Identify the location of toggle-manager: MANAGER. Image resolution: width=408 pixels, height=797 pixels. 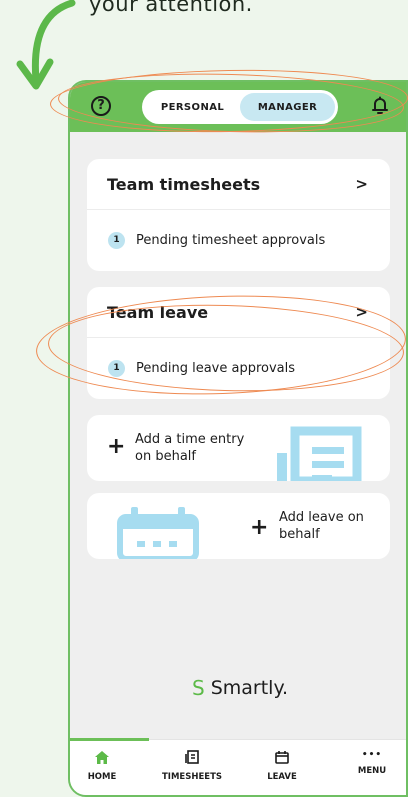
(287, 107).